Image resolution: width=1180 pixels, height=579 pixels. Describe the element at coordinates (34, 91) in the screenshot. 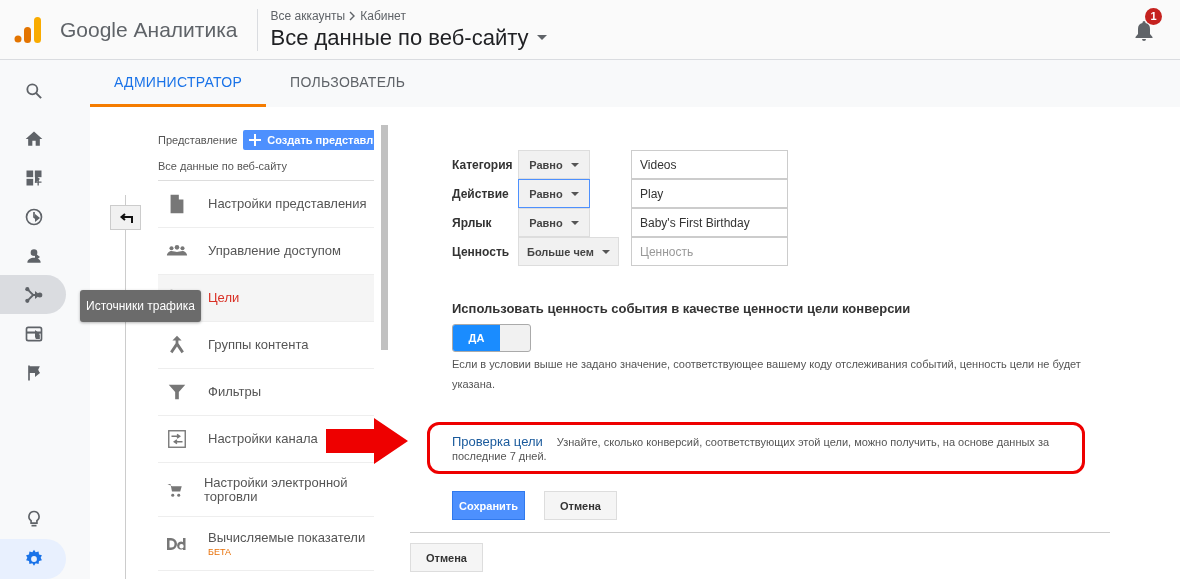

I see `search-icon` at that location.